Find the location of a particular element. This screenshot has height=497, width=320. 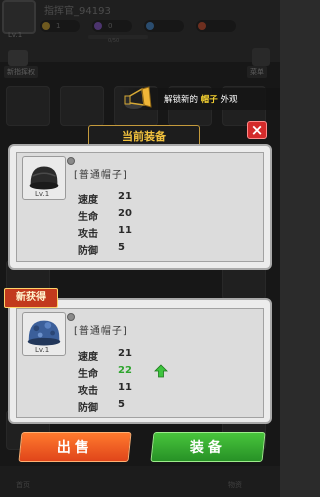

stat-value-hp: 22 is located at coordinates (125, 370).